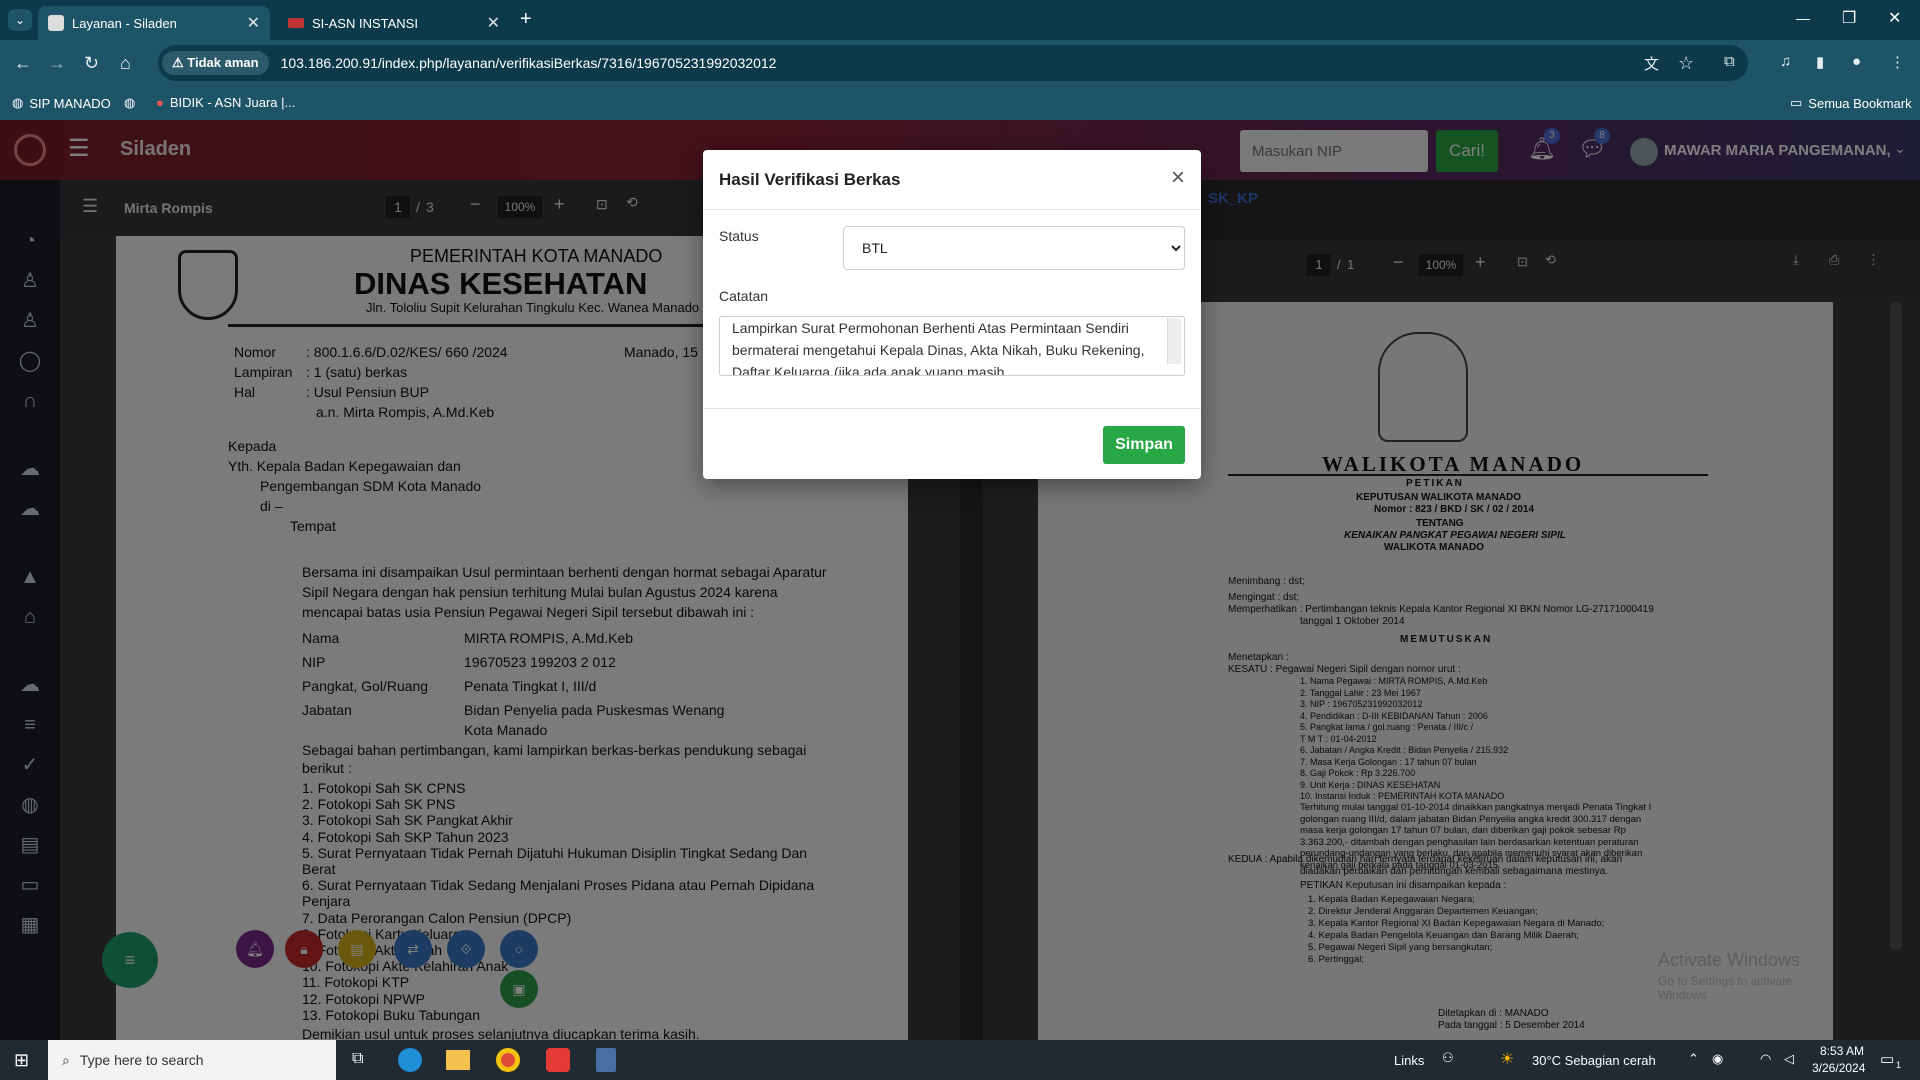 This screenshot has width=1920, height=1080. Describe the element at coordinates (223, 62) in the screenshot. I see `security-label: Tidak aman` at that location.